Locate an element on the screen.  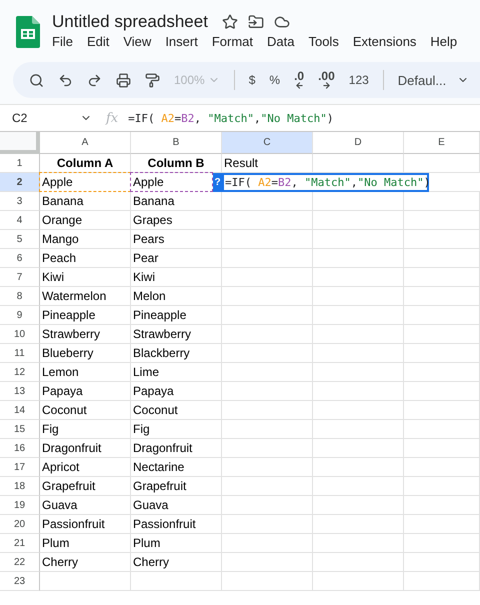
row-header: 2 is located at coordinates (20, 182).